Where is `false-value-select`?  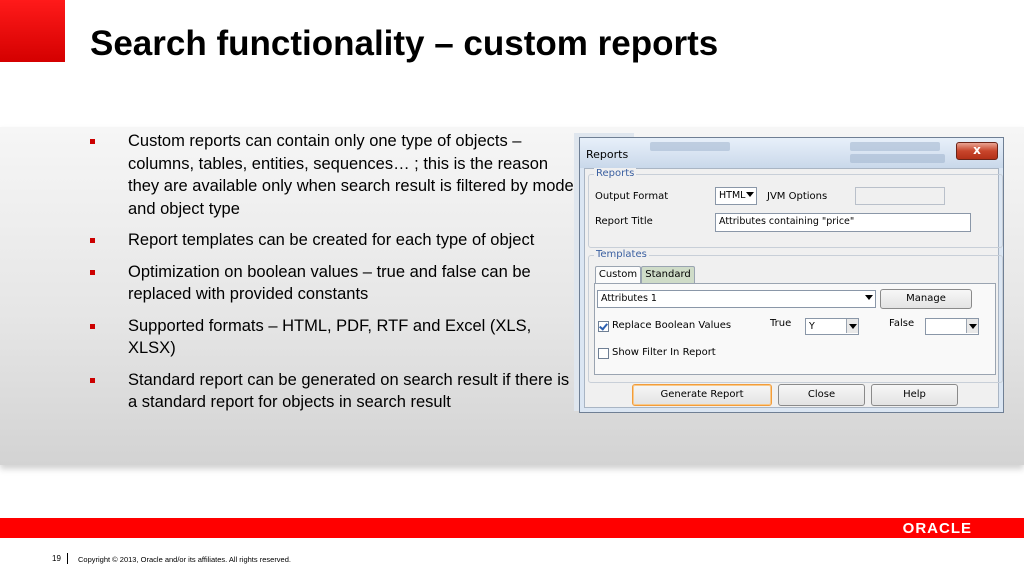 false-value-select is located at coordinates (952, 326).